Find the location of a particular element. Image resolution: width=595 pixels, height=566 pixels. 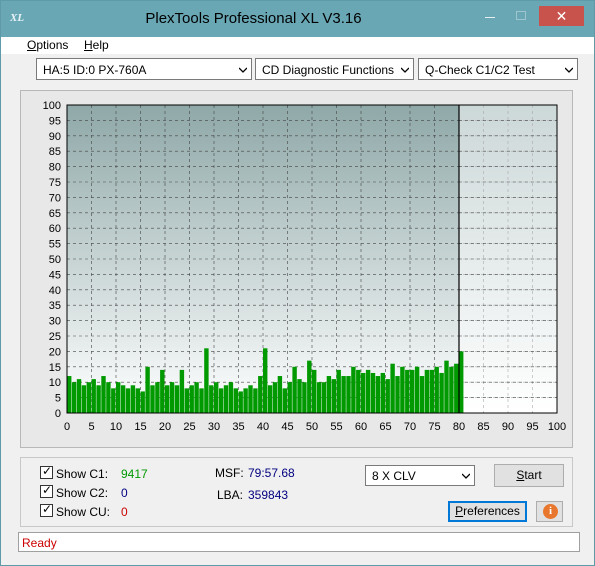

maximize-button is located at coordinates (521, 16).